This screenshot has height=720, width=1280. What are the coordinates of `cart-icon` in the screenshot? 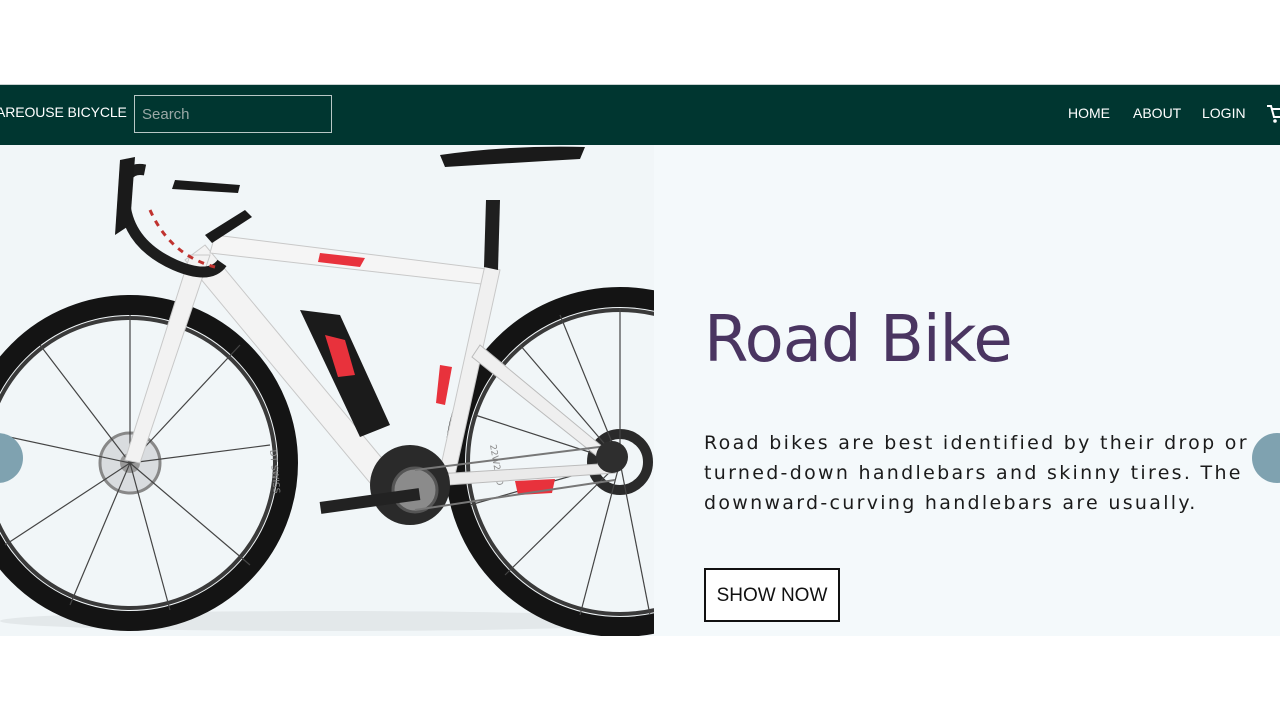 It's located at (1273, 114).